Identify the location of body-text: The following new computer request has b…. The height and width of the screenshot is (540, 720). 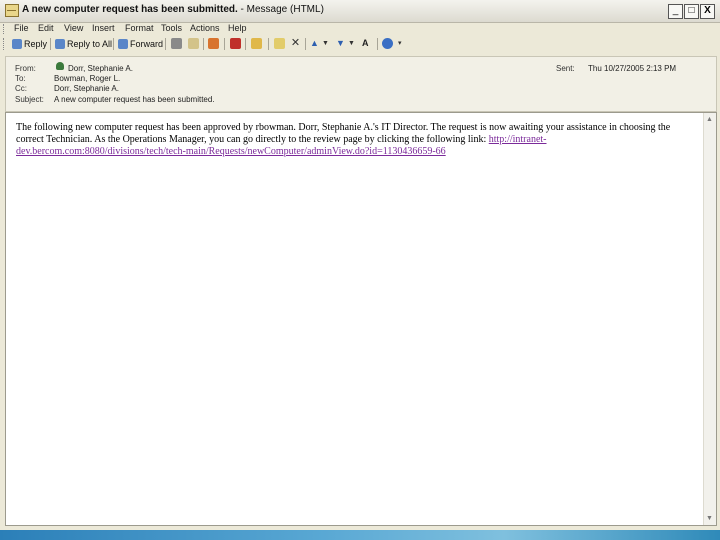
(343, 133).